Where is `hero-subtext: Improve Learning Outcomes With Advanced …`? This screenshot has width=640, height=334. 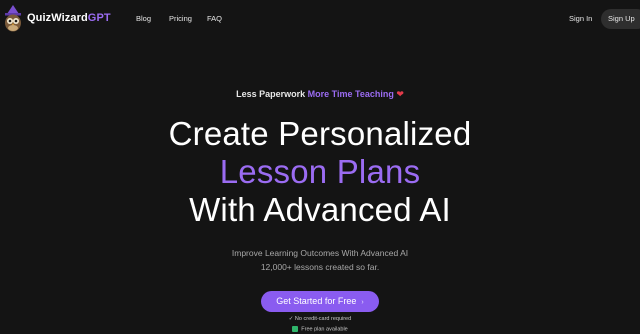
hero-subtext: Improve Learning Outcomes With Advanced … is located at coordinates (320, 260).